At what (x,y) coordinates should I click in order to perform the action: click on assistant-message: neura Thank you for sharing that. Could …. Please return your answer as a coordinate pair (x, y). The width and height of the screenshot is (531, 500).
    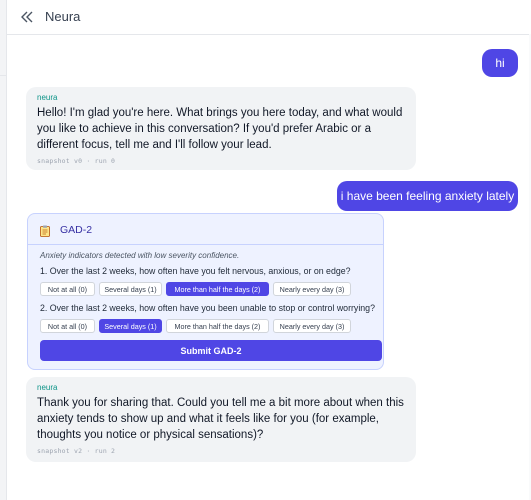
    Looking at the image, I should click on (221, 419).